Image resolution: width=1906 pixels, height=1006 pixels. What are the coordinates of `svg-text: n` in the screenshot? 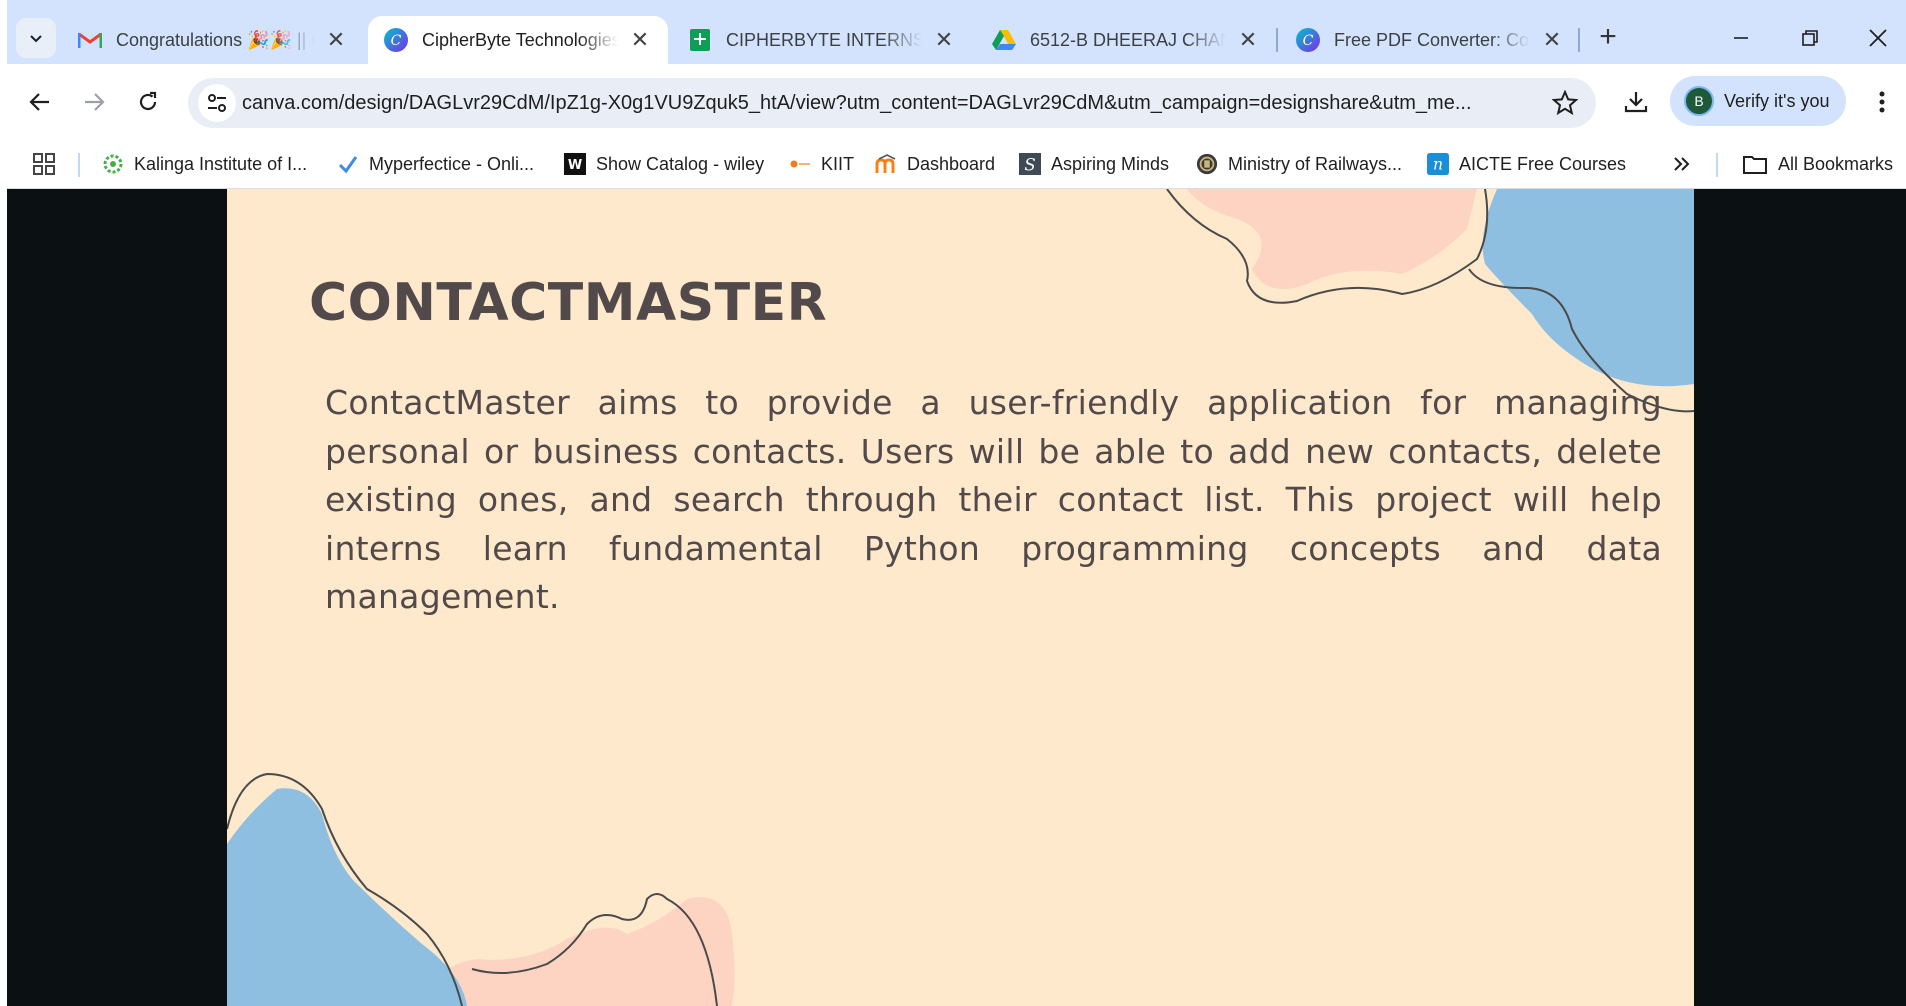 It's located at (1438, 165).